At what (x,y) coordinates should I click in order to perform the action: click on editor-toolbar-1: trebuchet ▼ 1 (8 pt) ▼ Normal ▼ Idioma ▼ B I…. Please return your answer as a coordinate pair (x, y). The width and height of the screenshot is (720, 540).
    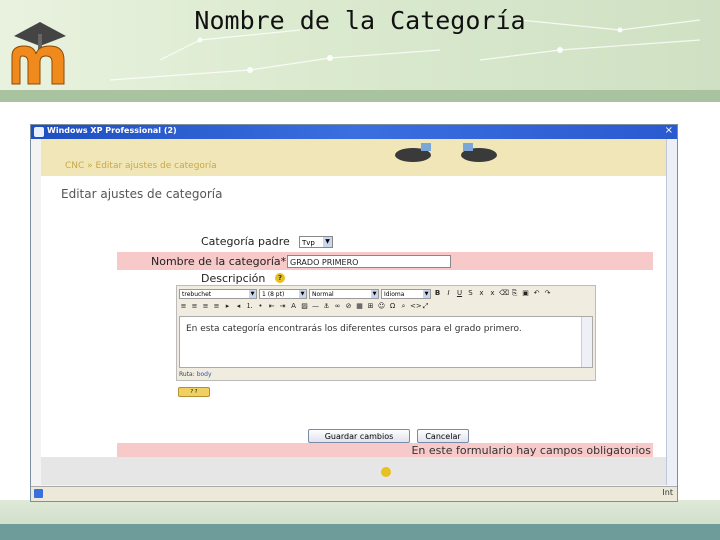
    Looking at the image, I should click on (386, 293).